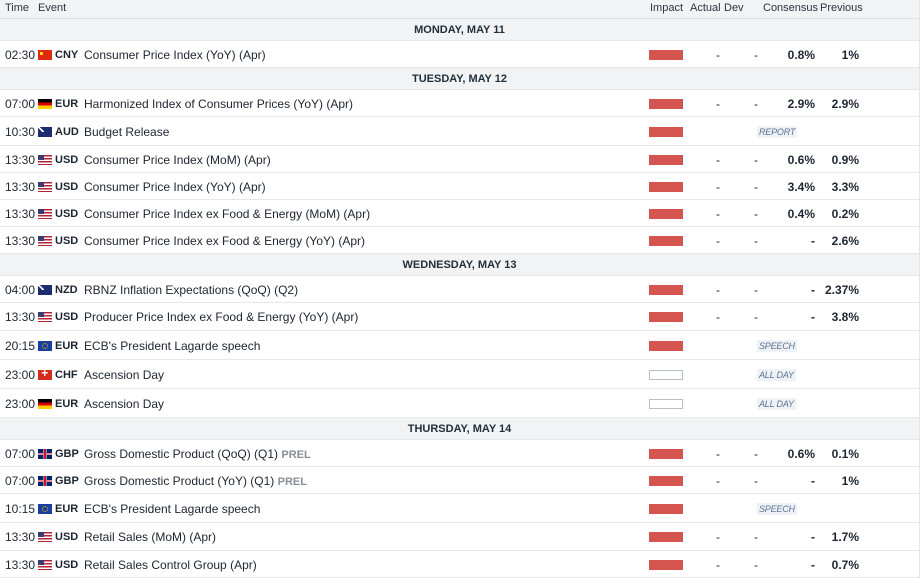  What do you see at coordinates (459, 131) in the screenshot?
I see `event-row: 10:30 AUD Budget Release REPORT` at bounding box center [459, 131].